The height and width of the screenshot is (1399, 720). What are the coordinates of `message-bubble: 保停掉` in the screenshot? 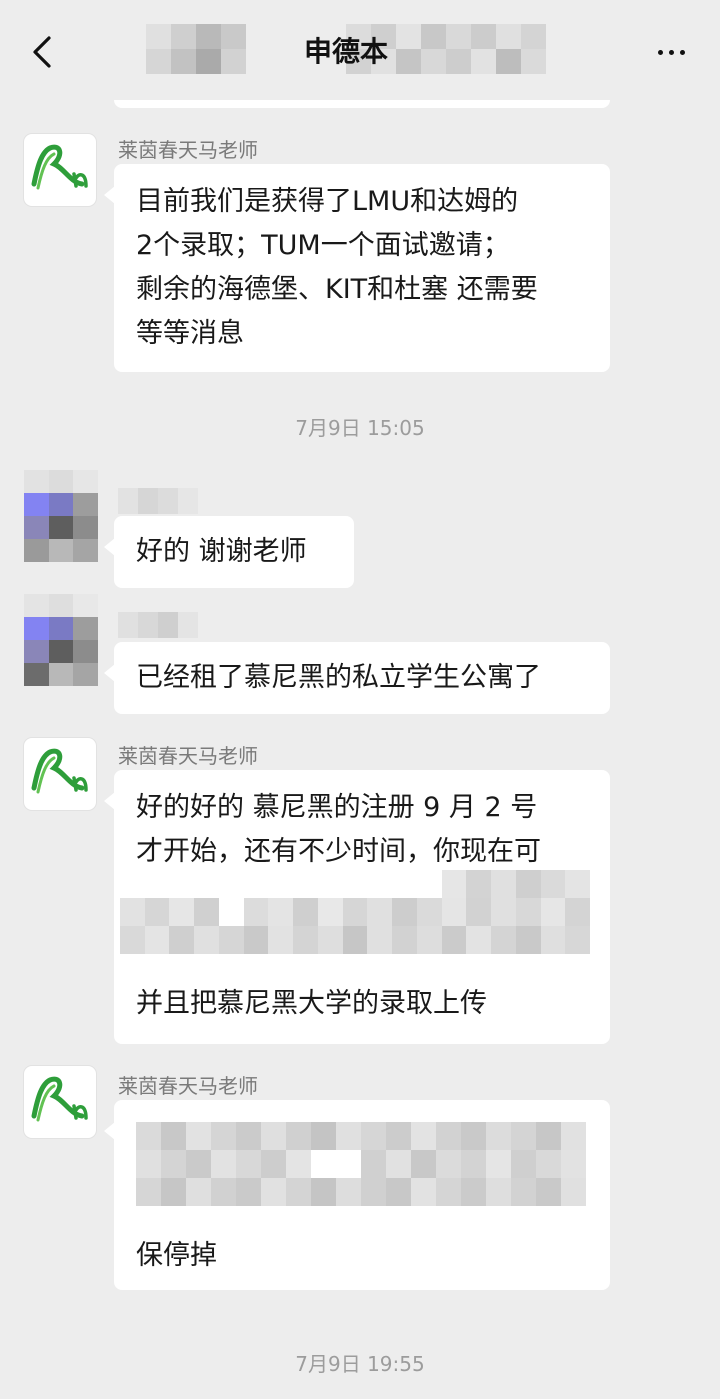 It's located at (357, 1195).